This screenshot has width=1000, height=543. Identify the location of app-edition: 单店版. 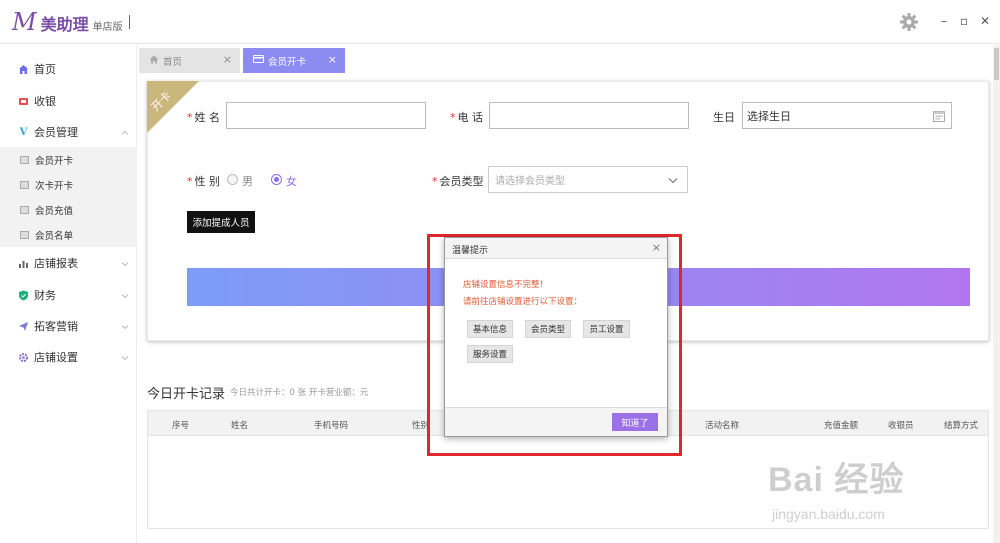
(107, 27).